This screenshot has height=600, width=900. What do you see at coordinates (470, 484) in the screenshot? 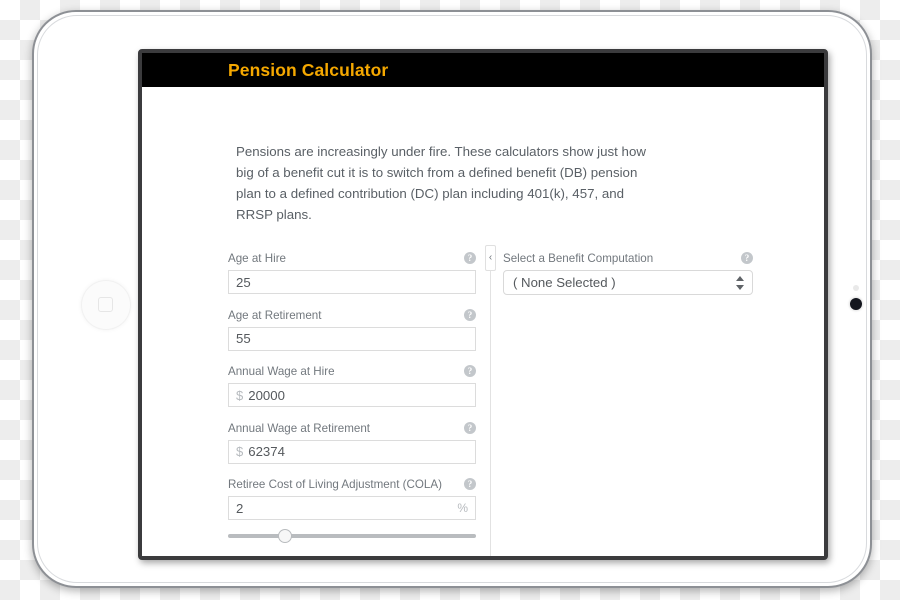
I see `help-icon-cola: ?` at bounding box center [470, 484].